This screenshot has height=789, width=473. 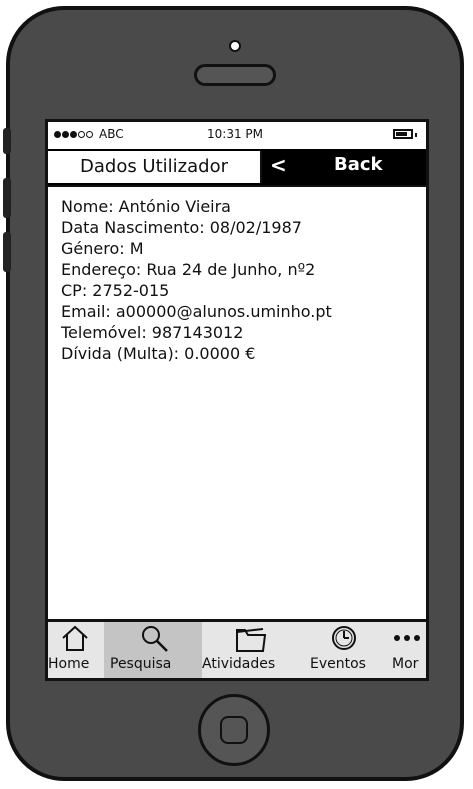 I want to click on user-address: Endereço: Rua 24 de Junho, nº2, so click(x=188, y=269).